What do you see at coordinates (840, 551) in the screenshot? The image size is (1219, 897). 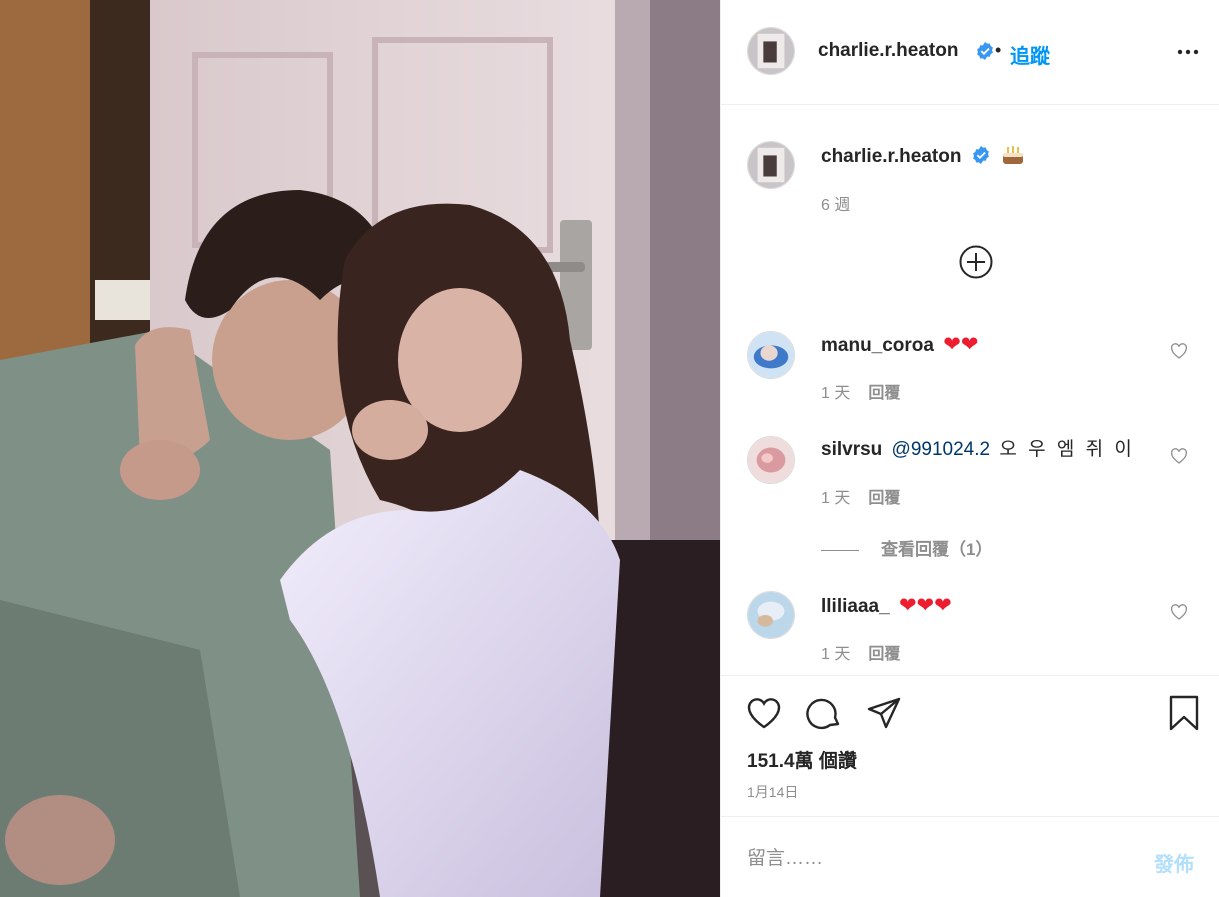 I see `view-replies-line` at bounding box center [840, 551].